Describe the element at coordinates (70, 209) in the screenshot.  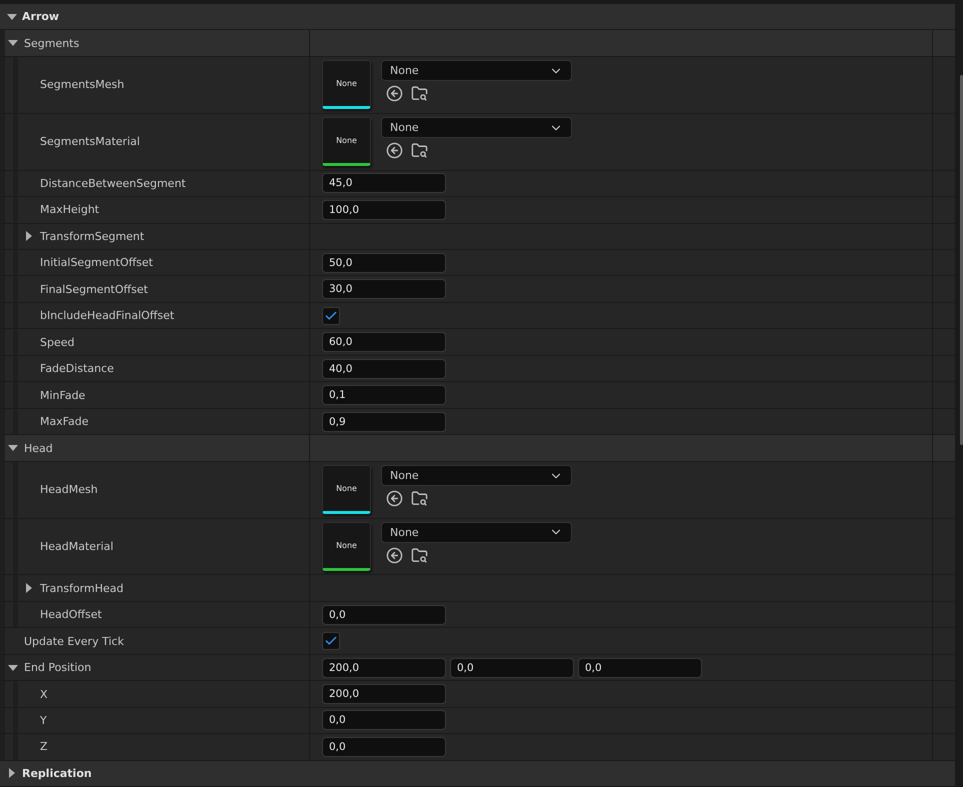
I see `property-name: MaxHeight` at that location.